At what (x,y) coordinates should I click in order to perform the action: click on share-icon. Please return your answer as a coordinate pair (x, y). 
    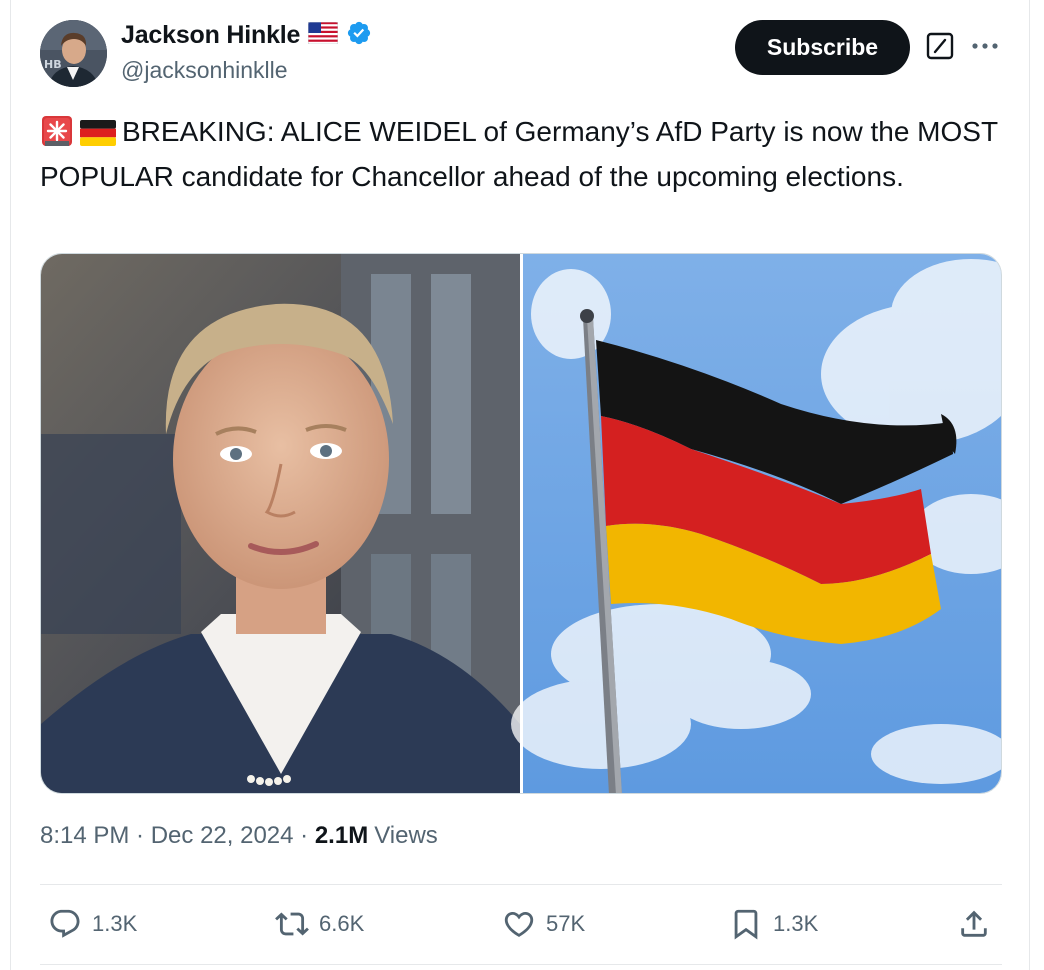
    Looking at the image, I should click on (974, 923).